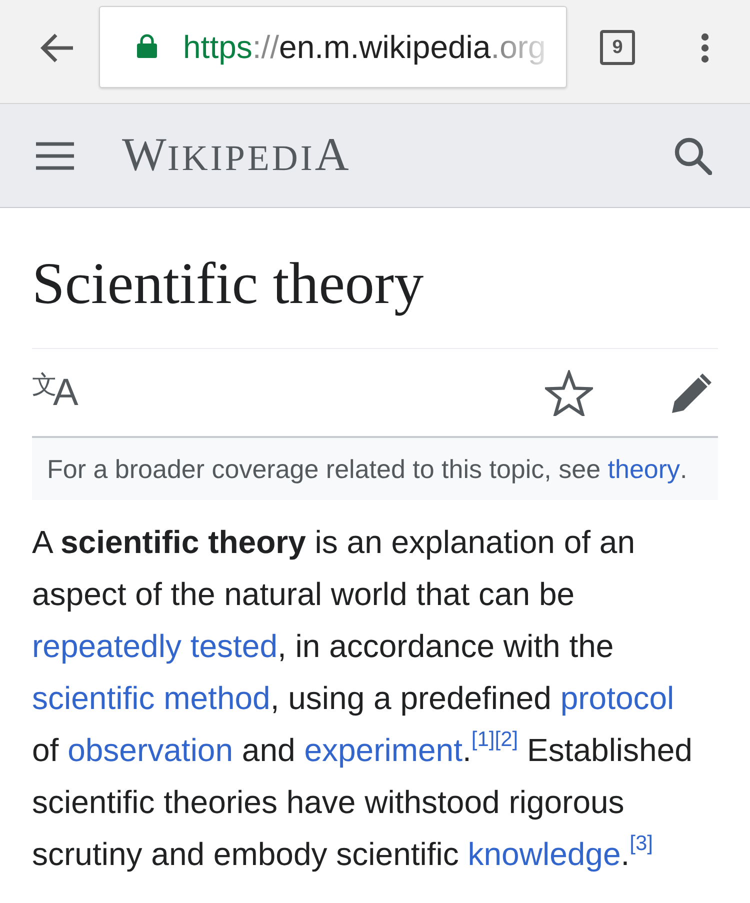  I want to click on citation-link: [1], so click(483, 739).